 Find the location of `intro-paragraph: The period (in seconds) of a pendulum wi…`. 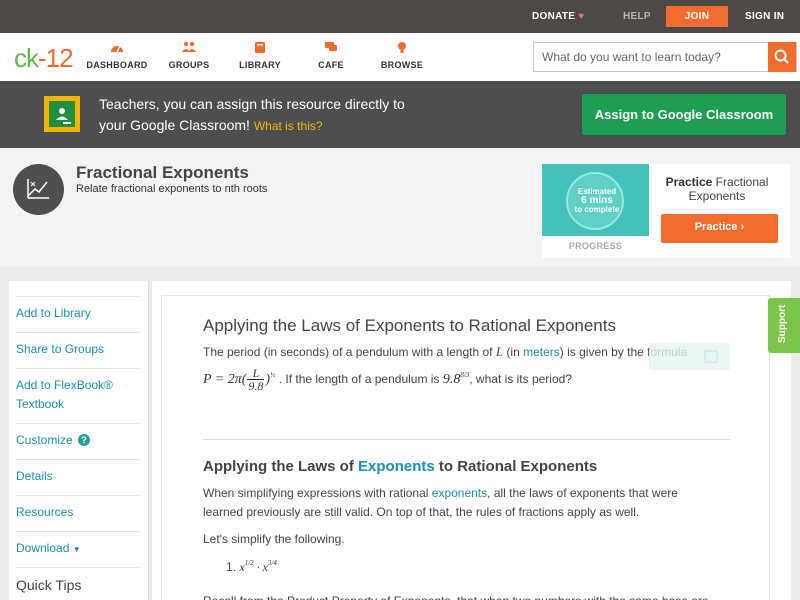

intro-paragraph: The period (in seconds) of a pendulum wi… is located at coordinates (445, 351).